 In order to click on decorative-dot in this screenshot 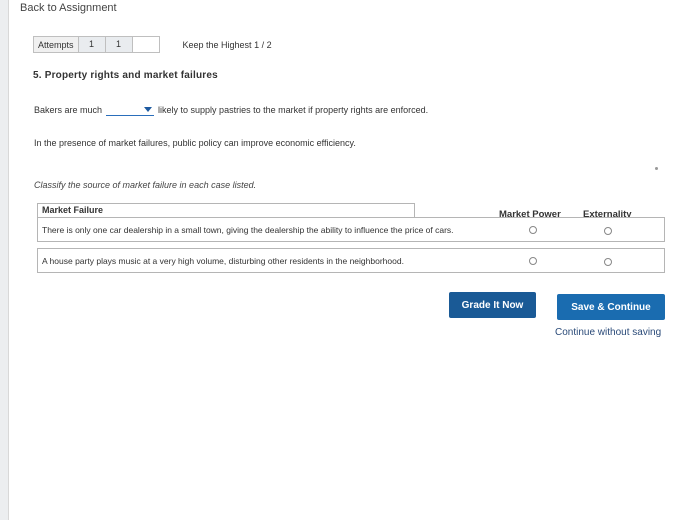, I will do `click(656, 168)`.